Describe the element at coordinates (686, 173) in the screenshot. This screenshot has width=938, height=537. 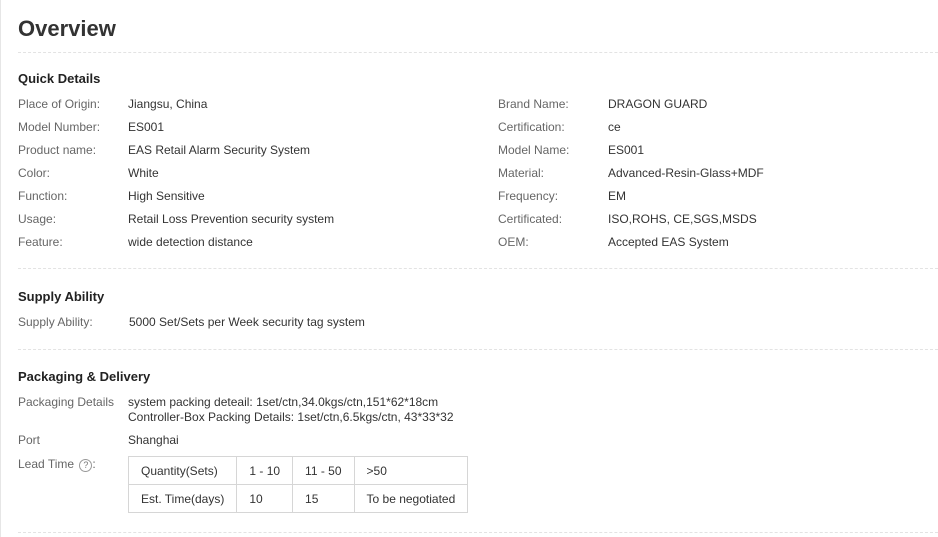
I see `material-value: Advanced-Resin-Glass+MDF` at that location.